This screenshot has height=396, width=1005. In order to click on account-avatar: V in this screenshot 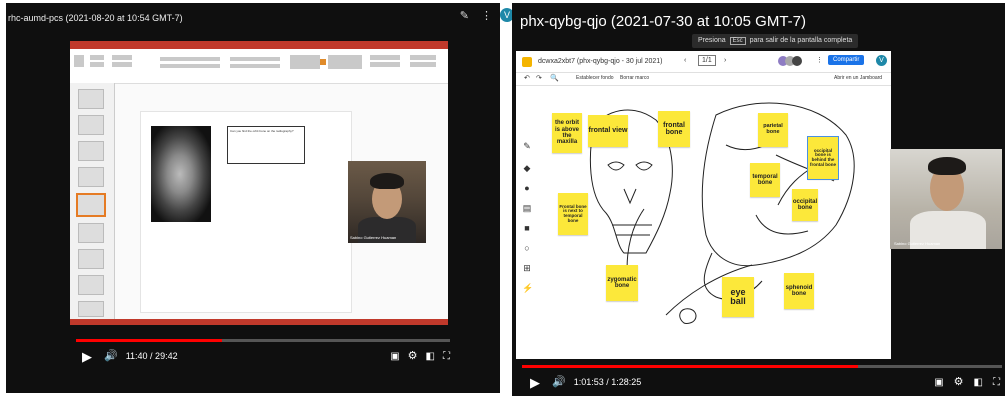, I will do `click(881, 60)`.